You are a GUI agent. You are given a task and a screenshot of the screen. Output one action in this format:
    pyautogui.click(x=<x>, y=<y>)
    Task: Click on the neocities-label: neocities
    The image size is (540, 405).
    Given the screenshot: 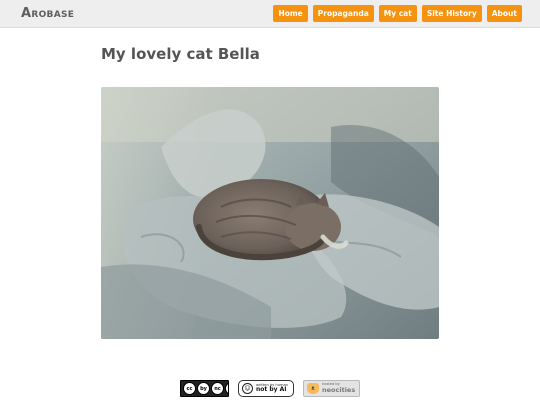 What is the action you would take?
    pyautogui.click(x=339, y=390)
    